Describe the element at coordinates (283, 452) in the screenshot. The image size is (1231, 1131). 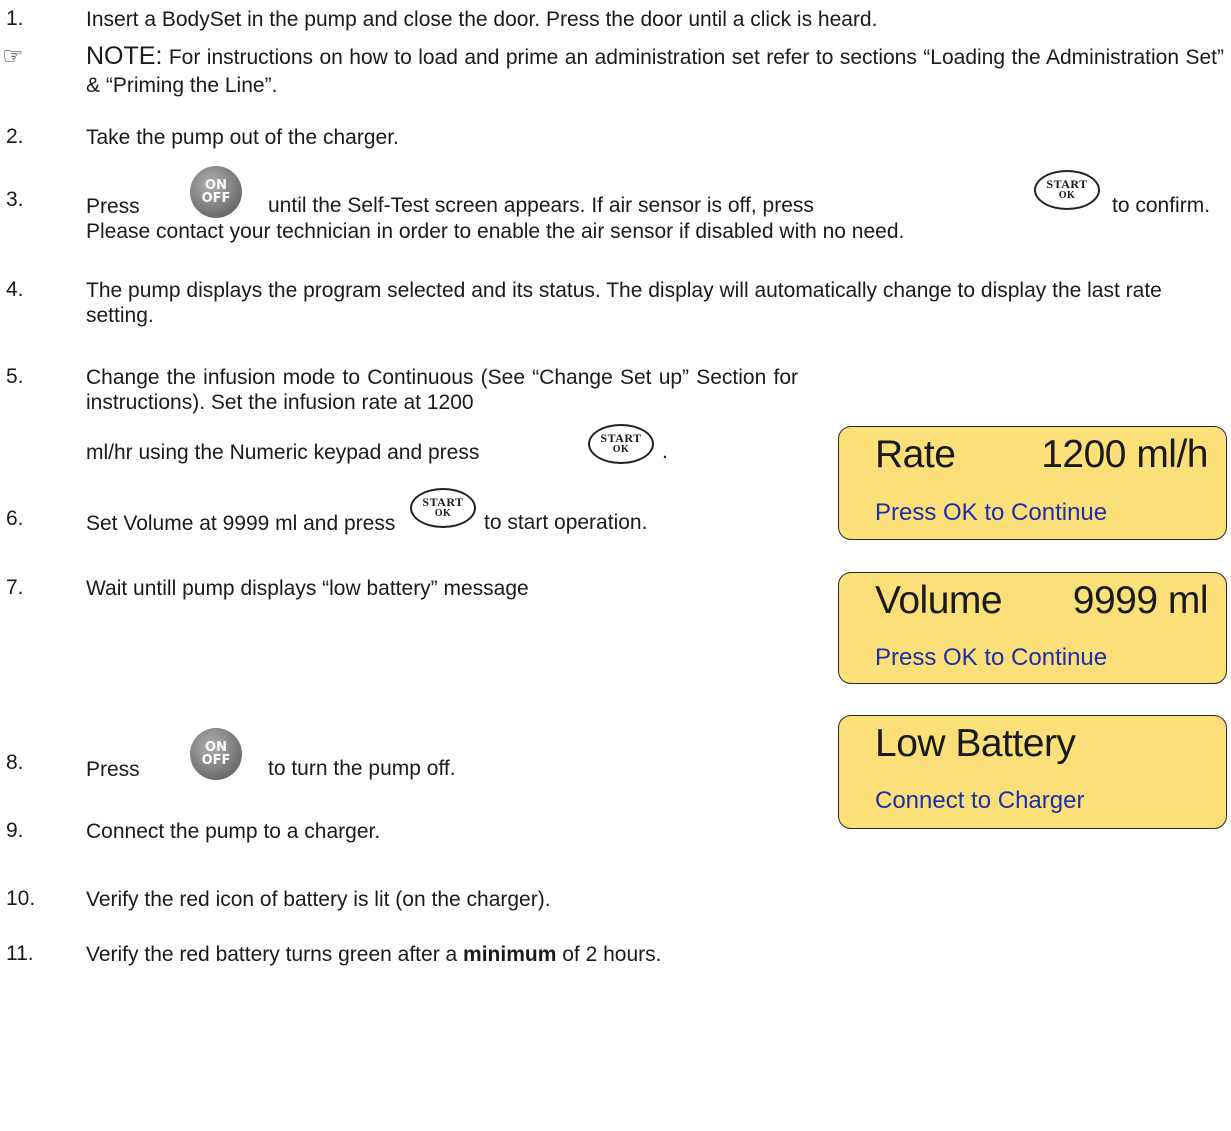
I see `step-text-line3: ml/hr using the Numeric keypad and press` at that location.